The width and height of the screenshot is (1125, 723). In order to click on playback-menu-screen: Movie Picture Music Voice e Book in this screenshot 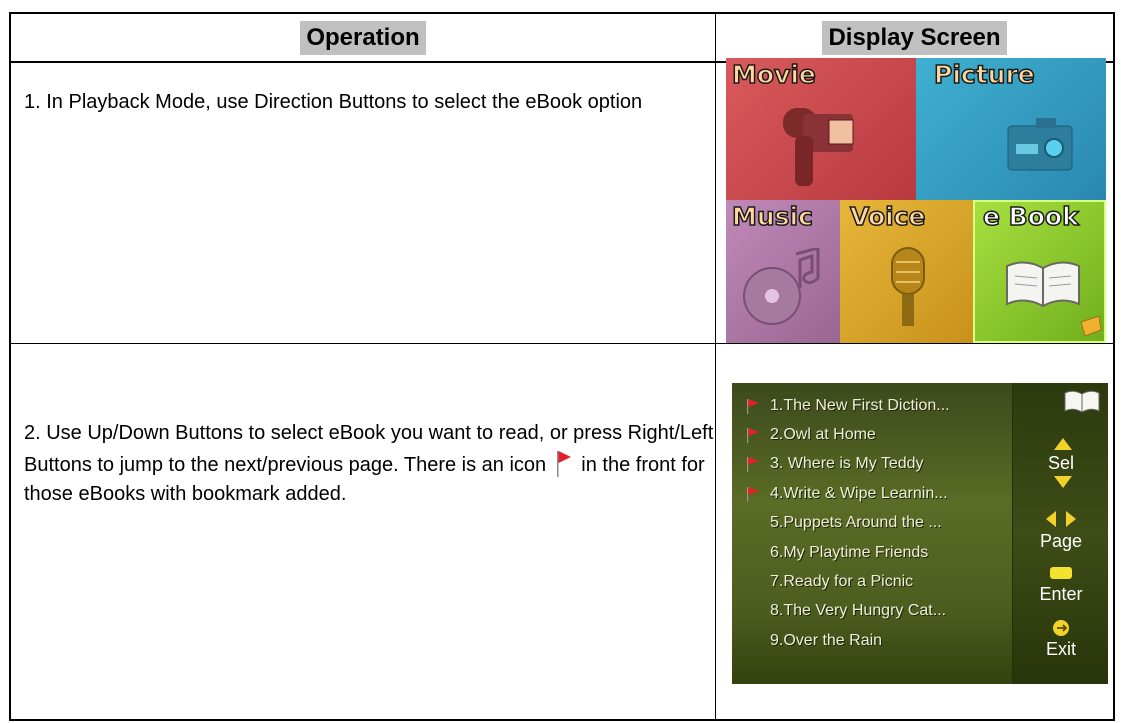, I will do `click(916, 200)`.